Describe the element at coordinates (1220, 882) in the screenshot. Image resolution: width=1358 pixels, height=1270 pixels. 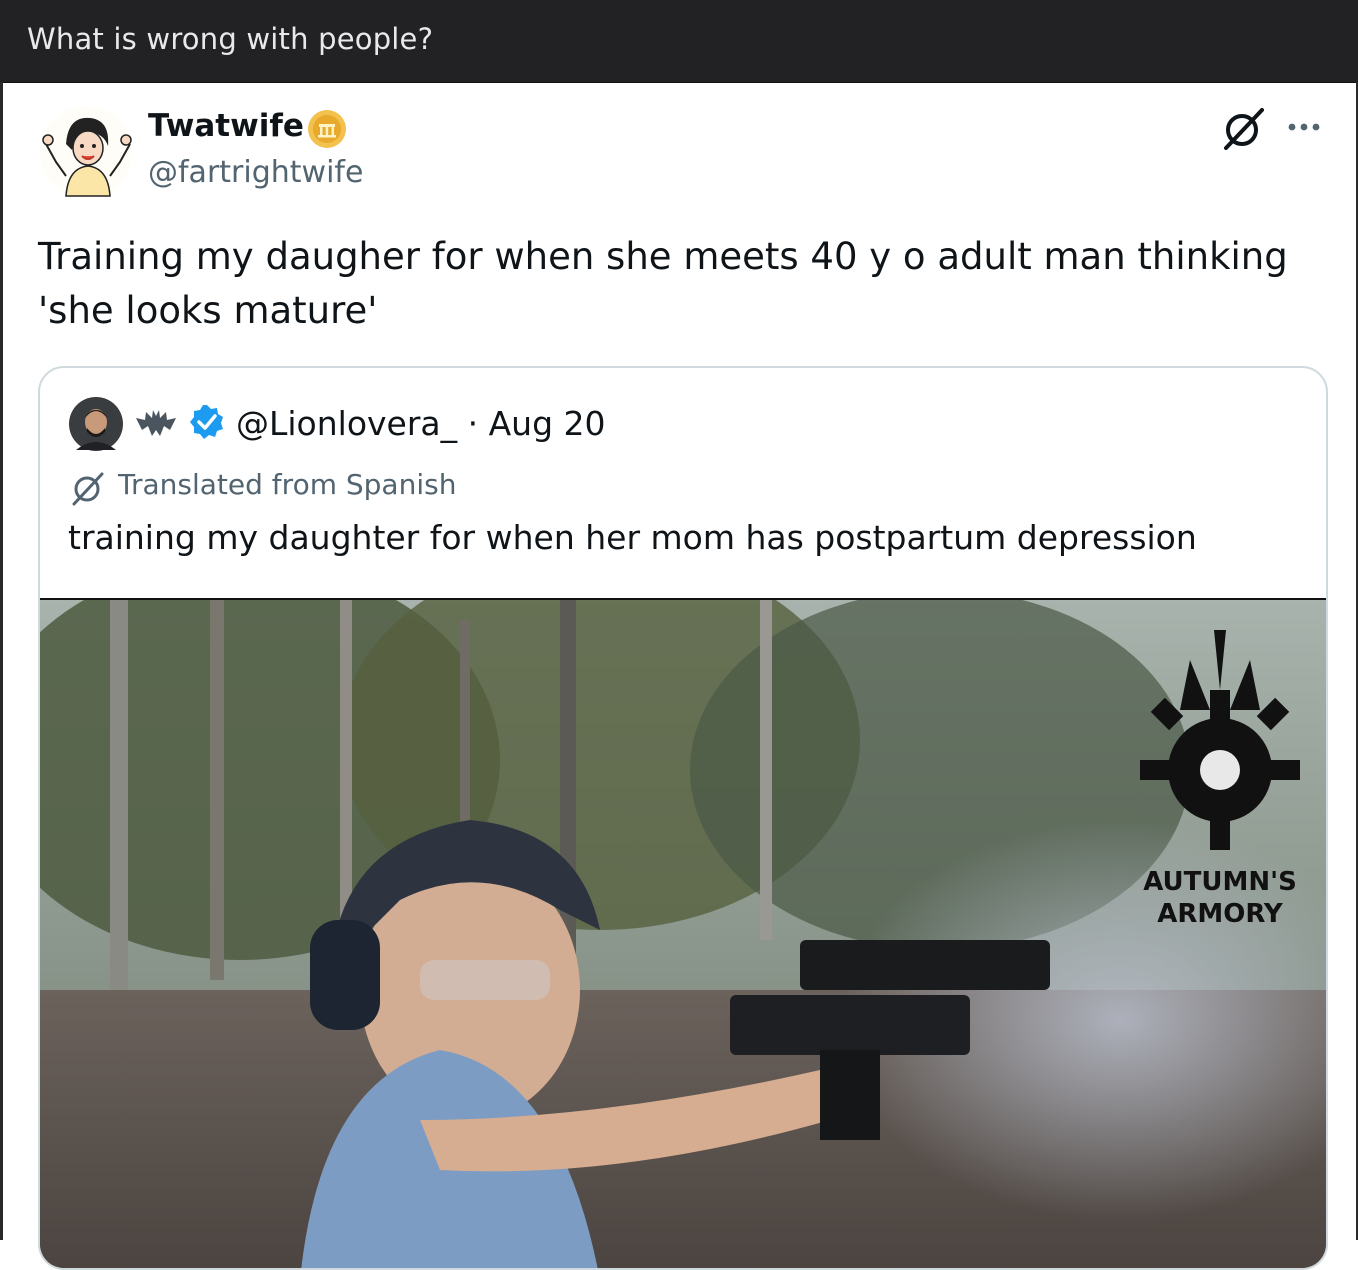
I see `watermark-line1: AUTUMN'S` at that location.